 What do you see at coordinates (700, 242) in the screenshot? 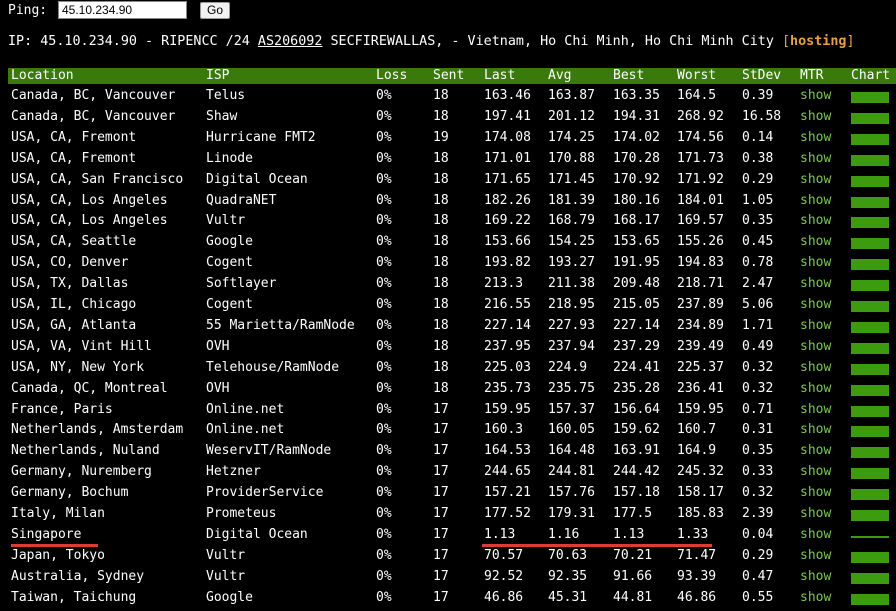
I see `worst-cell: 155.26` at bounding box center [700, 242].